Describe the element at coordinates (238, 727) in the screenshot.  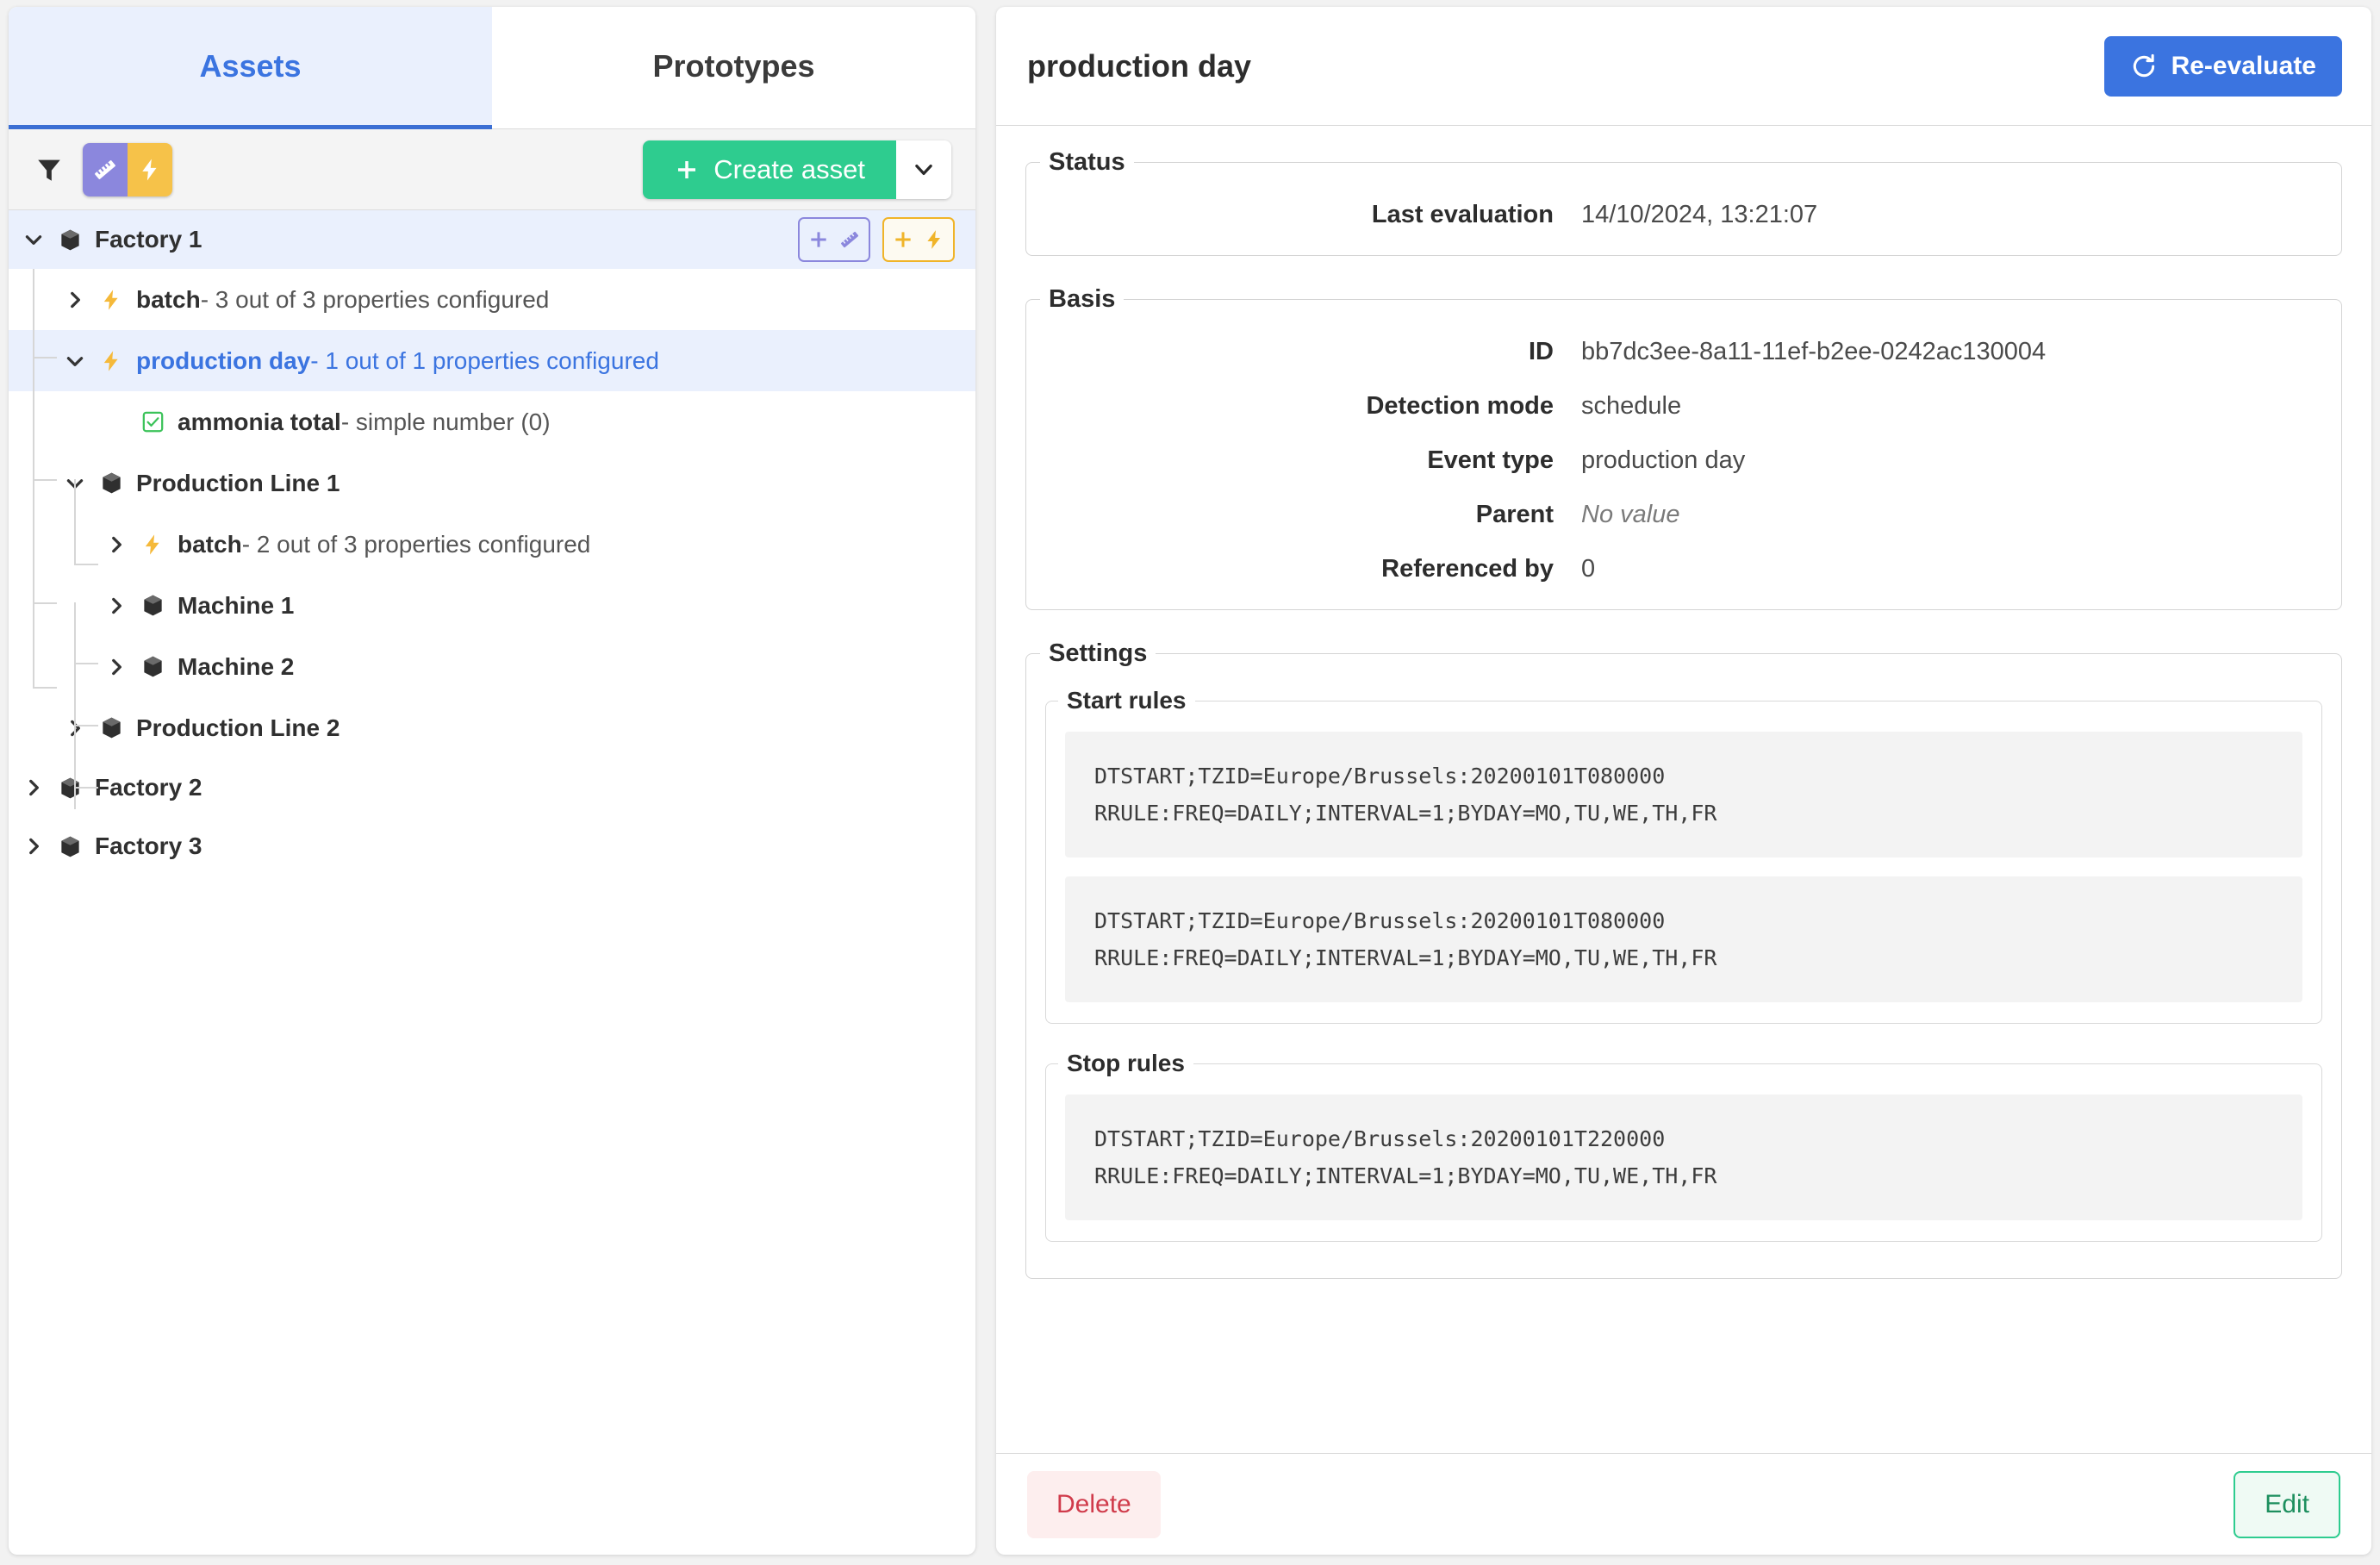
I see `tree-node-label: Production Line 2` at that location.